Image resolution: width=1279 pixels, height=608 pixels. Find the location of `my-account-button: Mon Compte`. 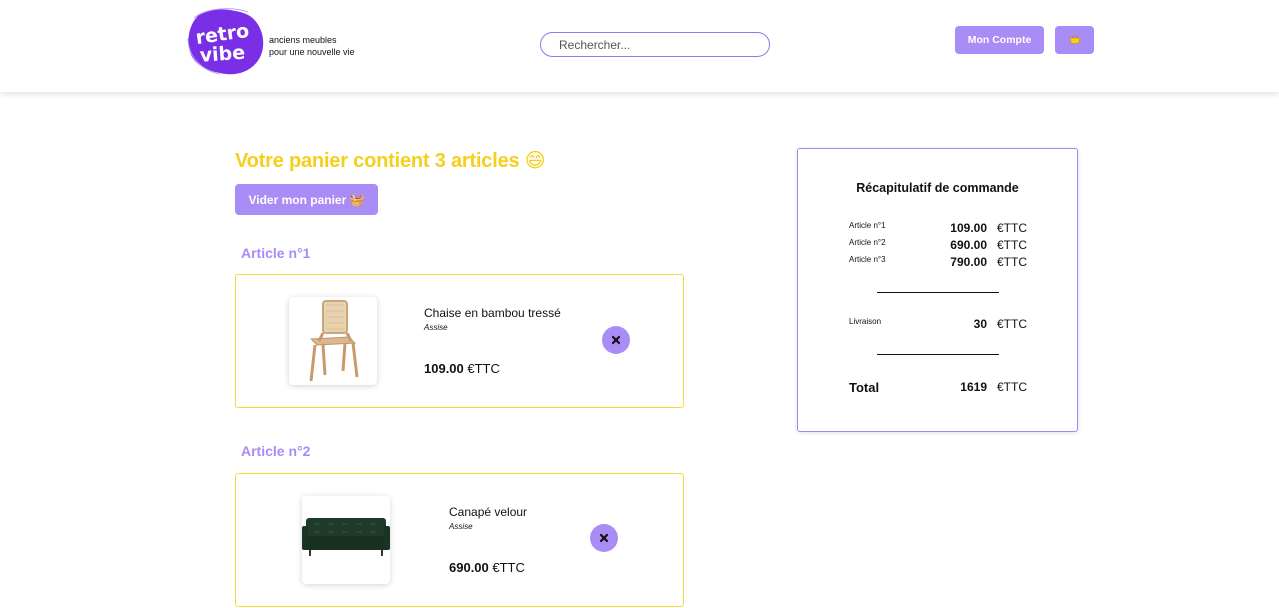

my-account-button: Mon Compte is located at coordinates (999, 40).